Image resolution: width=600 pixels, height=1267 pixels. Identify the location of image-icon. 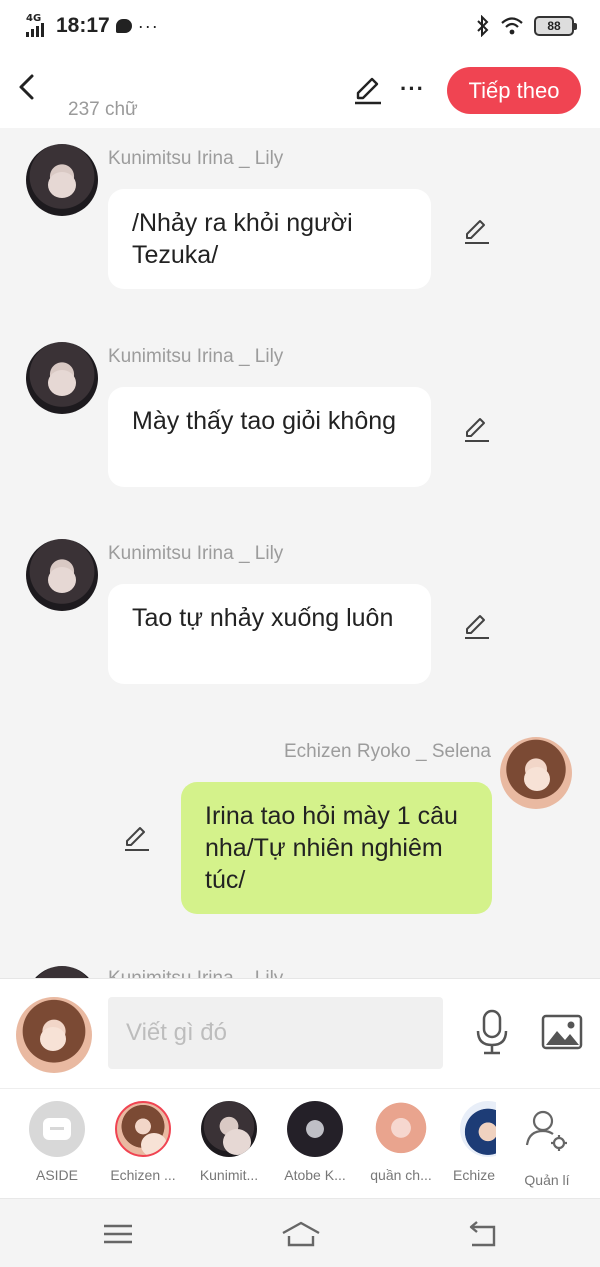
(562, 1032).